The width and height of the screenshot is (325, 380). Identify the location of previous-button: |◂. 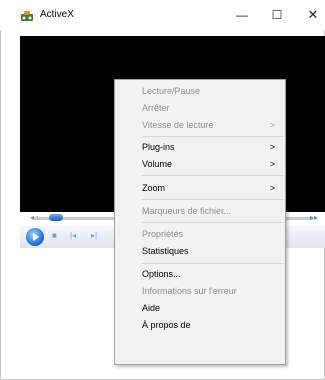
(73, 235).